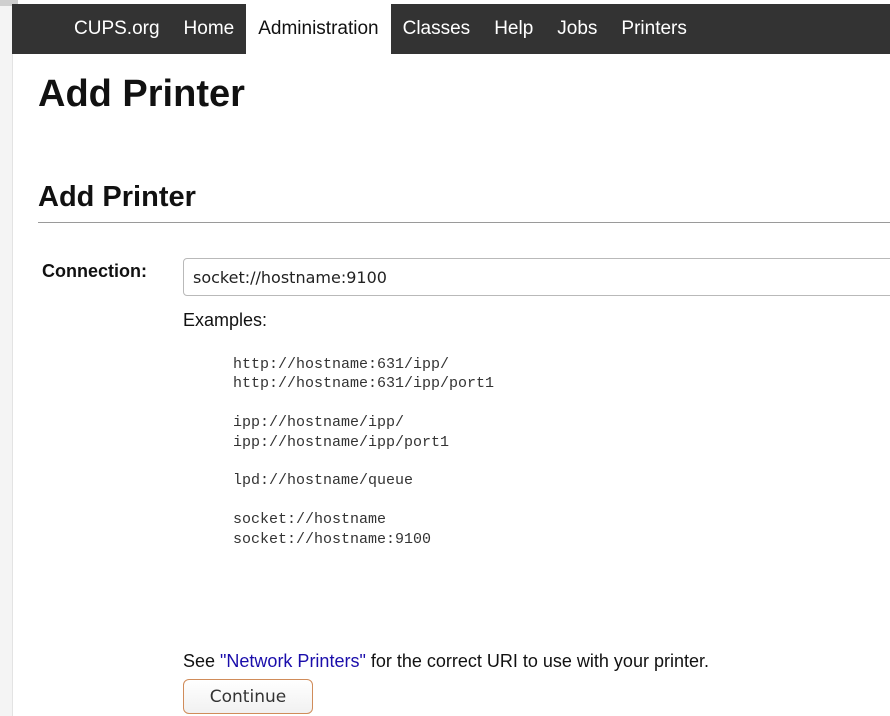 Image resolution: width=890 pixels, height=716 pixels. Describe the element at coordinates (117, 29) in the screenshot. I see `nav-item-cups-org: CUPS.org` at that location.